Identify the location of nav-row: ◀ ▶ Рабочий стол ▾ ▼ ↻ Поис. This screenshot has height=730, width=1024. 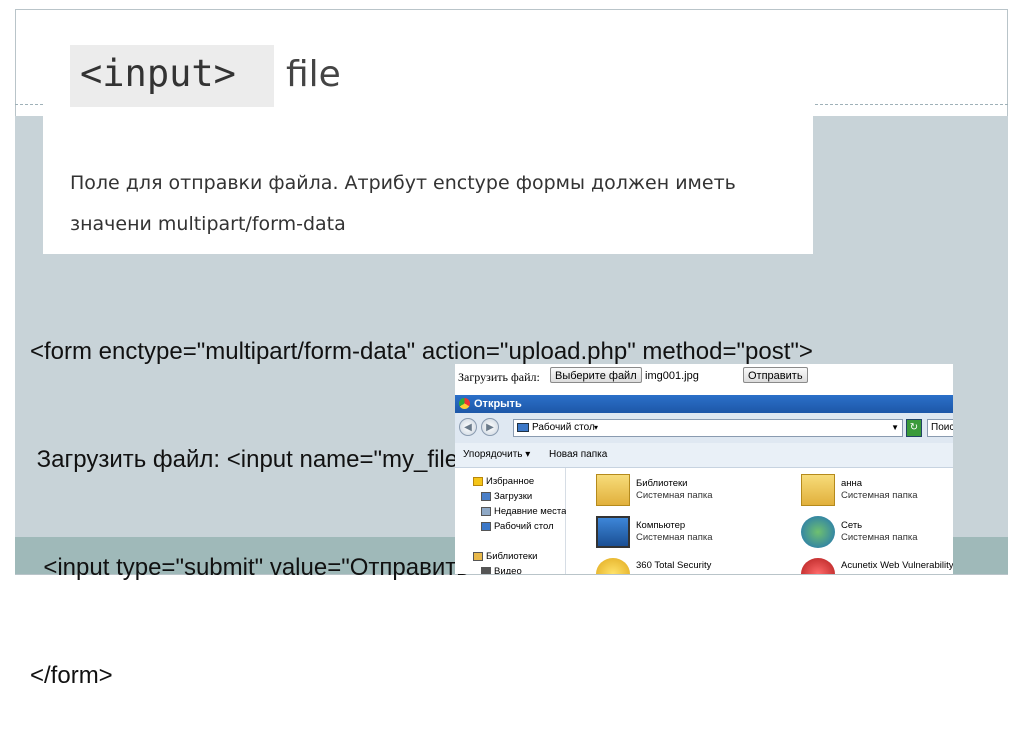
(704, 428).